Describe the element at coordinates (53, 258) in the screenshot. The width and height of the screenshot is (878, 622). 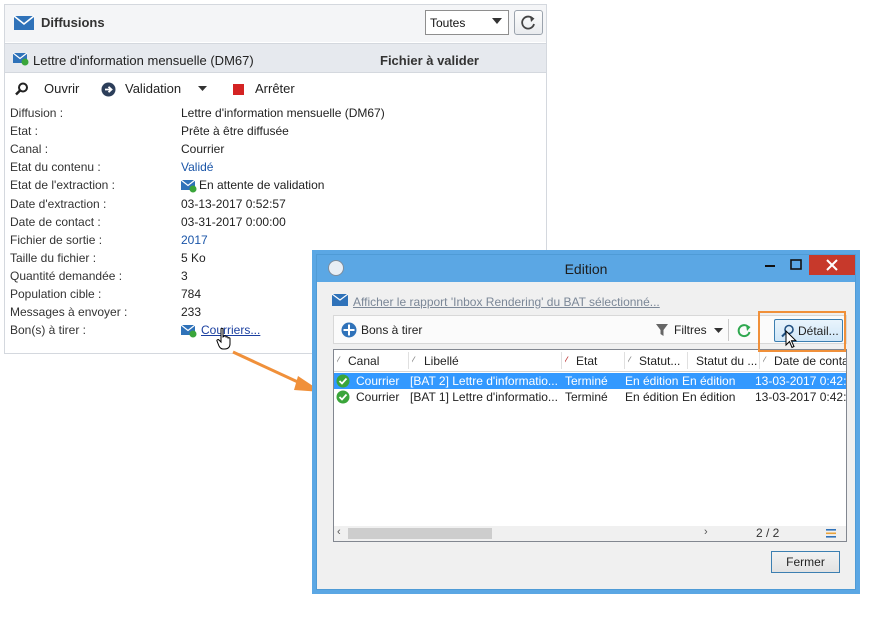
I see `prop-label-file-size: Taille du fichier :` at that location.